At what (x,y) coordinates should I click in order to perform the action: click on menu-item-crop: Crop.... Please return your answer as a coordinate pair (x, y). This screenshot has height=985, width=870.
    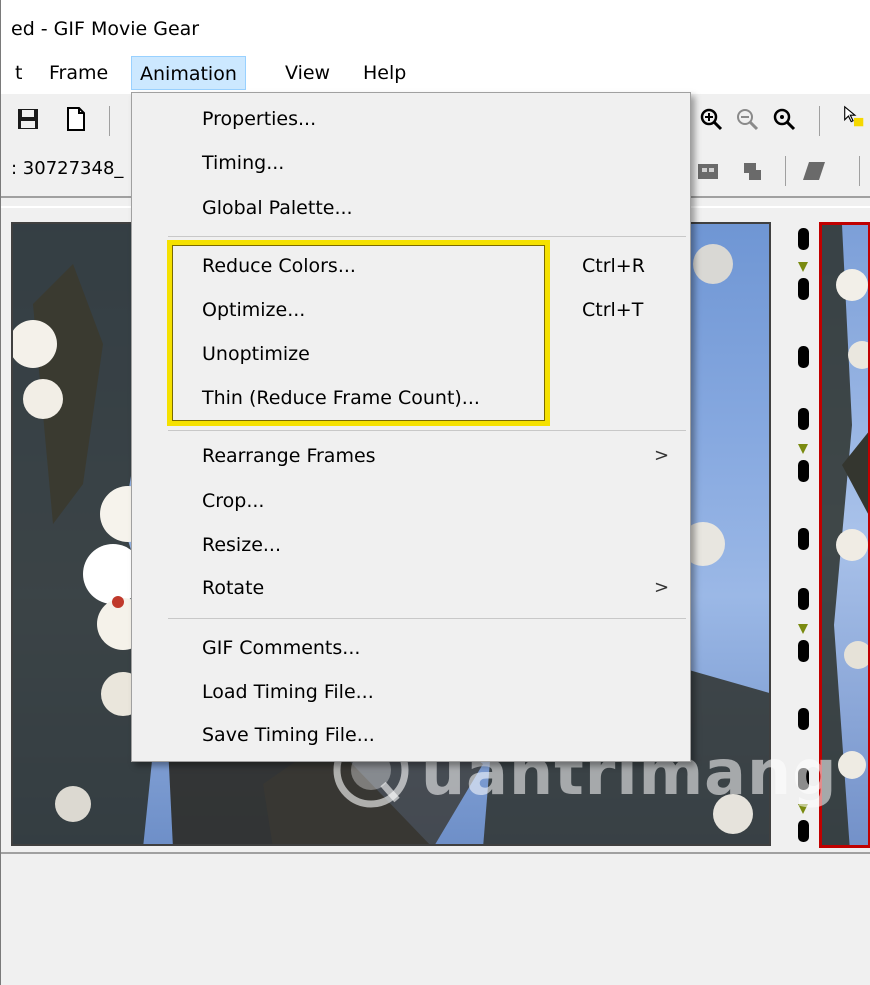
    Looking at the image, I should click on (411, 501).